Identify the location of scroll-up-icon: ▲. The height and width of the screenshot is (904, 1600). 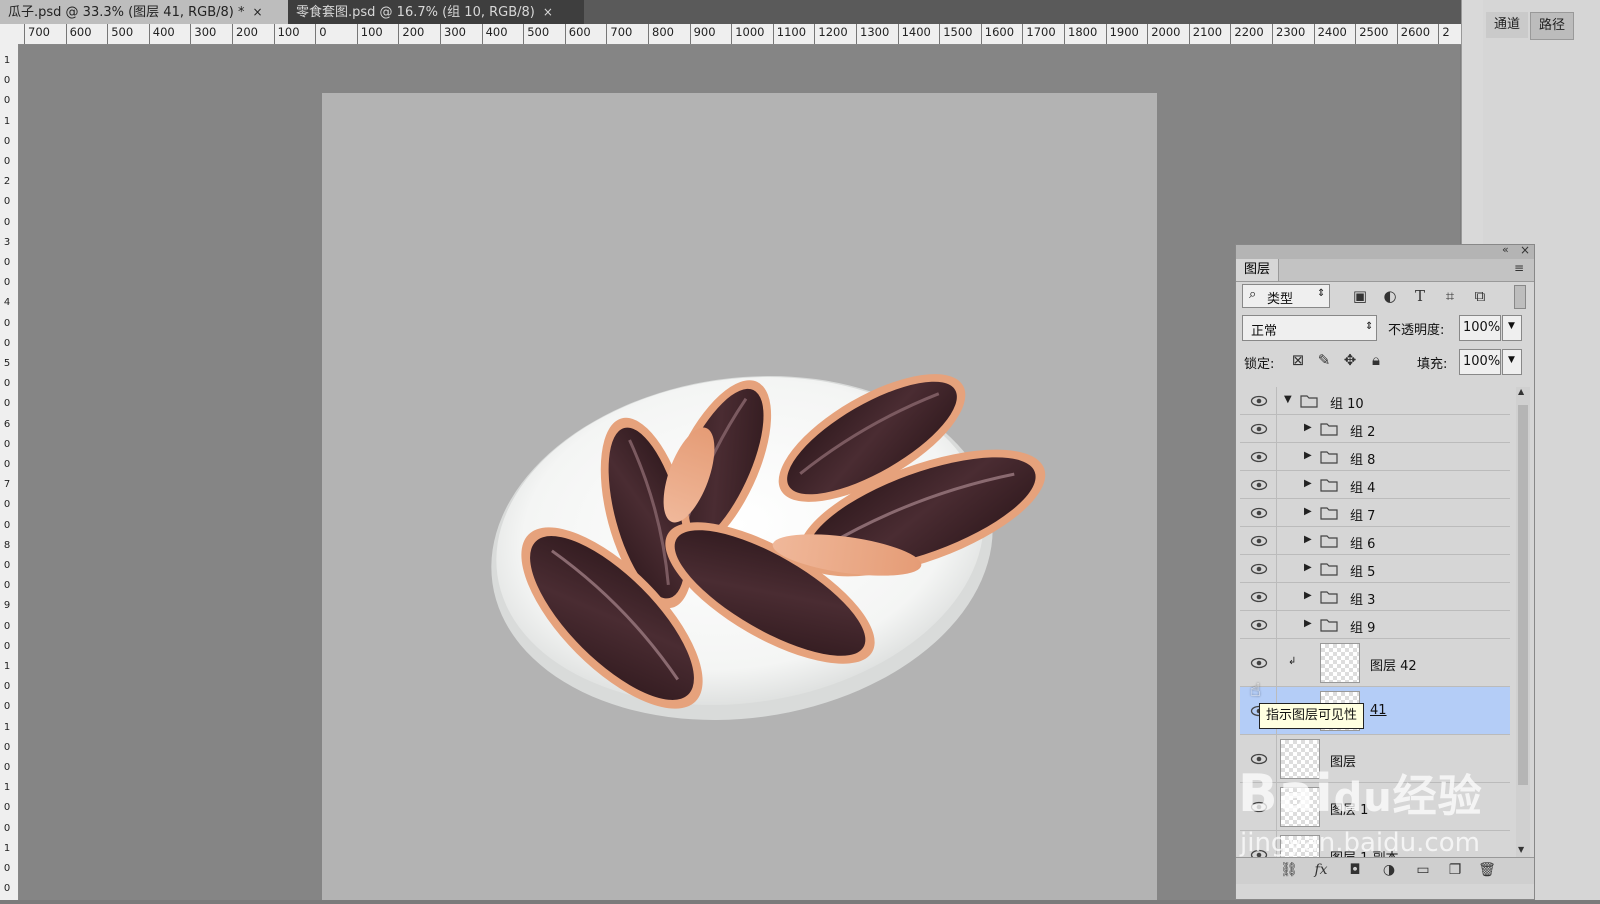
(1521, 391).